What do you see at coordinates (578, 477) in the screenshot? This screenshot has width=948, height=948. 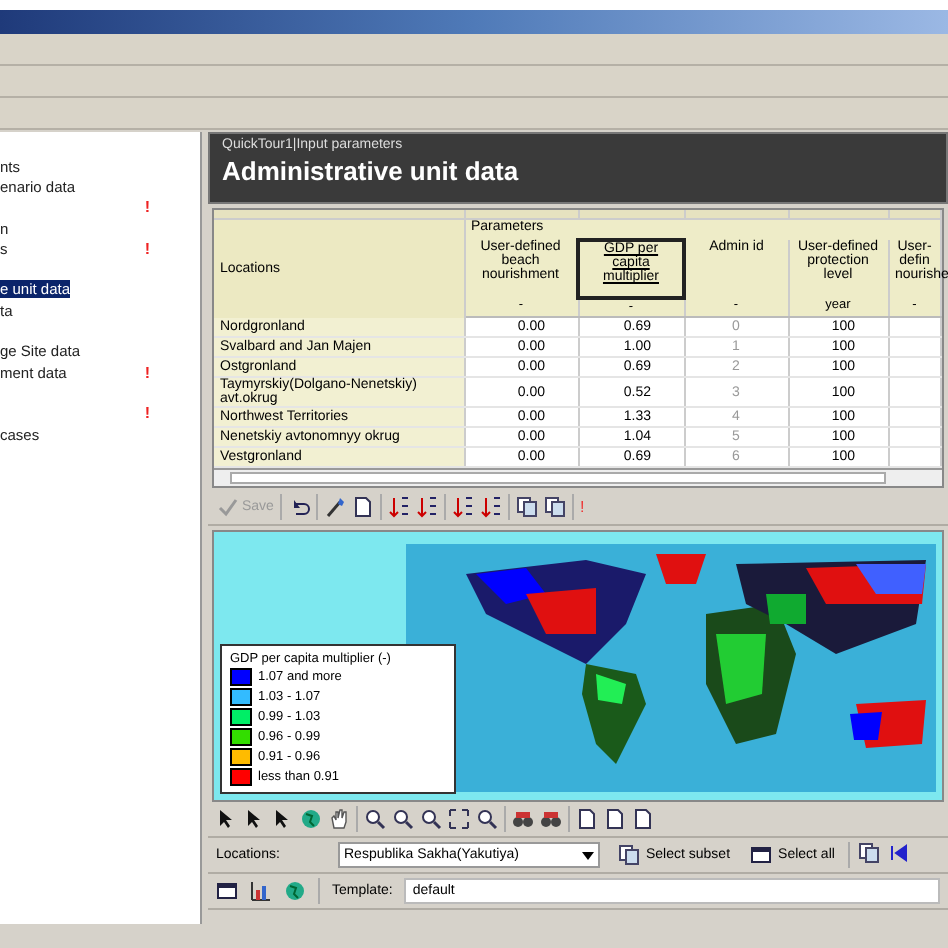 I see `horizontal-scrollbar` at bounding box center [578, 477].